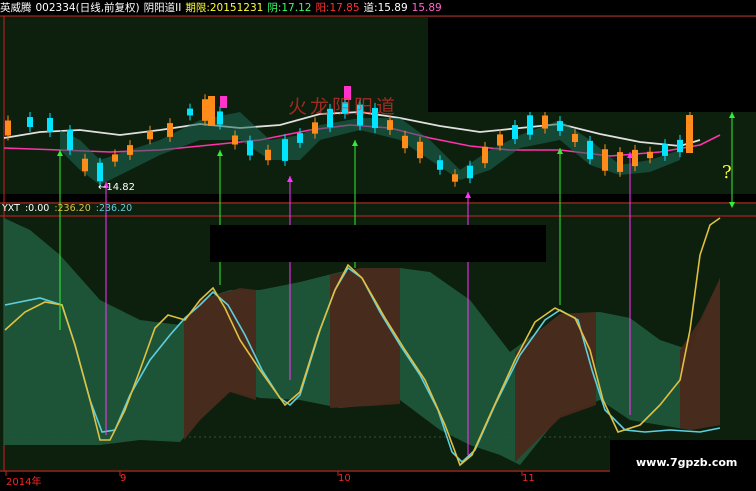 This screenshot has width=756, height=491. I want to click on sub-value-3: :236.20, so click(114, 208).